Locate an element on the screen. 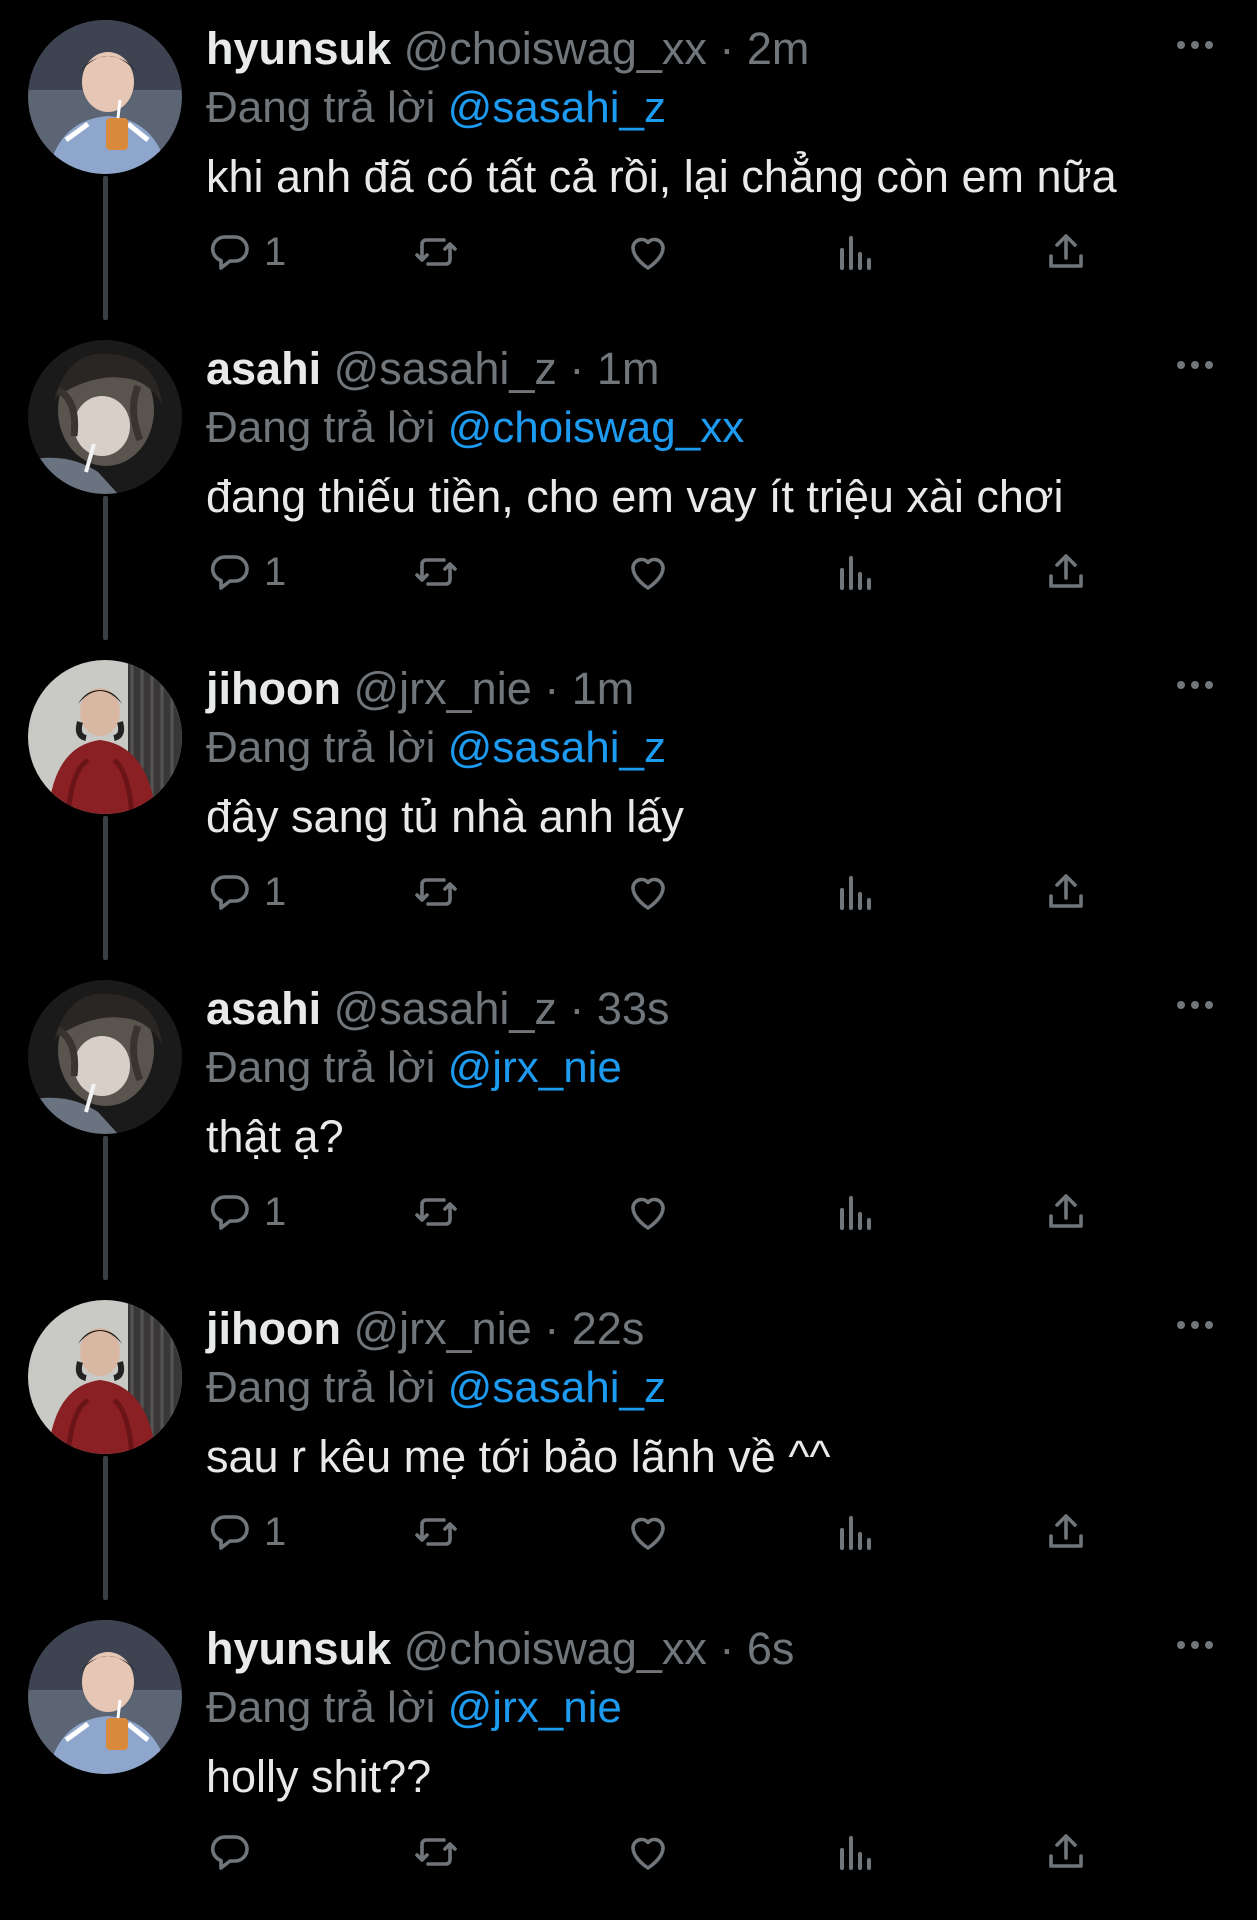 The width and height of the screenshot is (1257, 1920). tweet-header: hyunsuk @choiswag_xx · 2m is located at coordinates (686, 49).